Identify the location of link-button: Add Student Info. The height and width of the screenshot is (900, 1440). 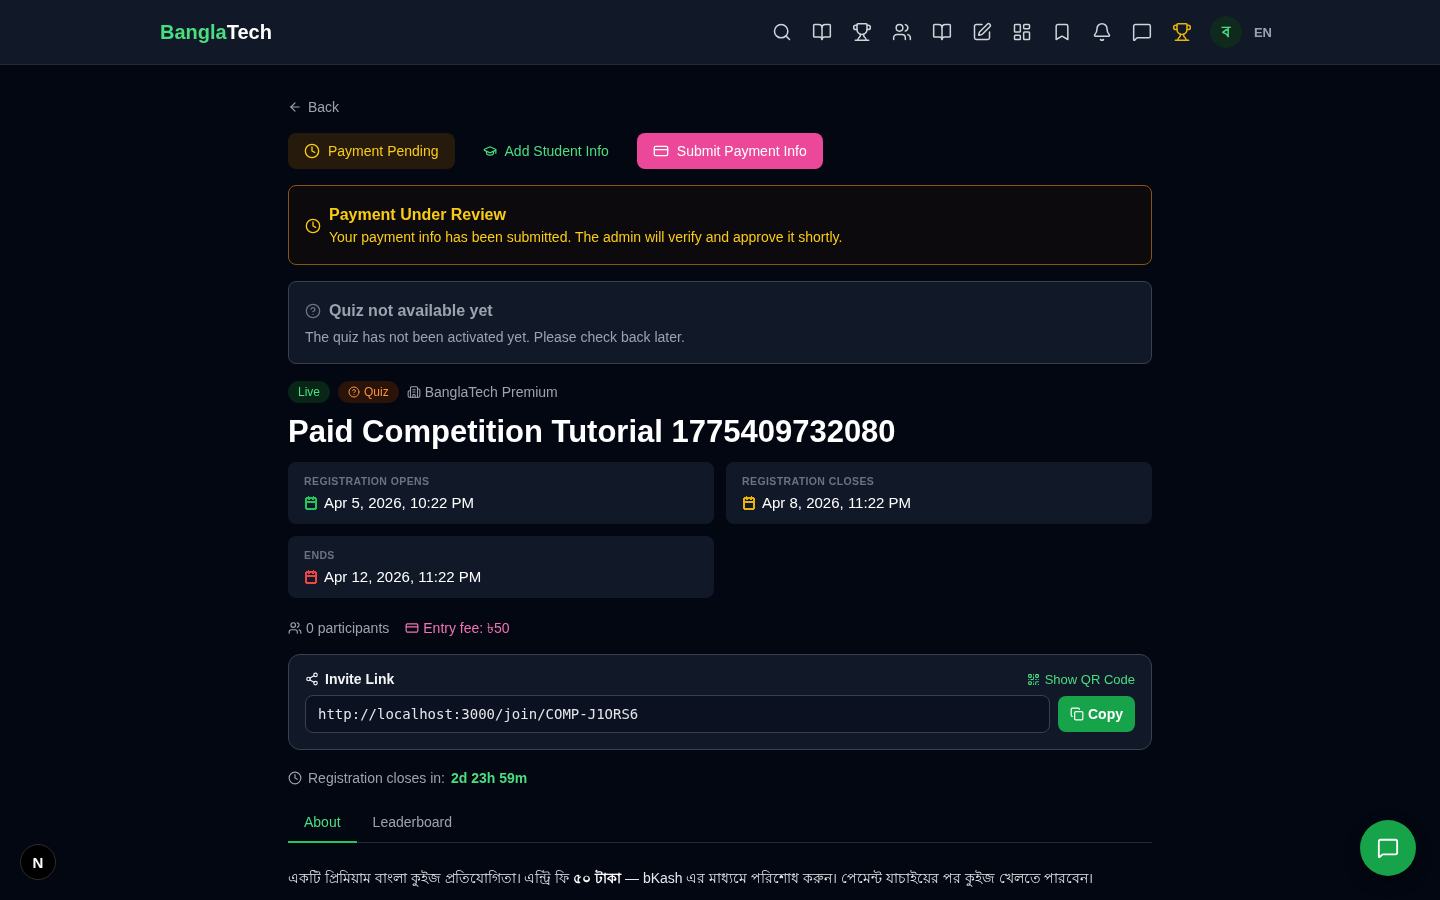
(545, 151).